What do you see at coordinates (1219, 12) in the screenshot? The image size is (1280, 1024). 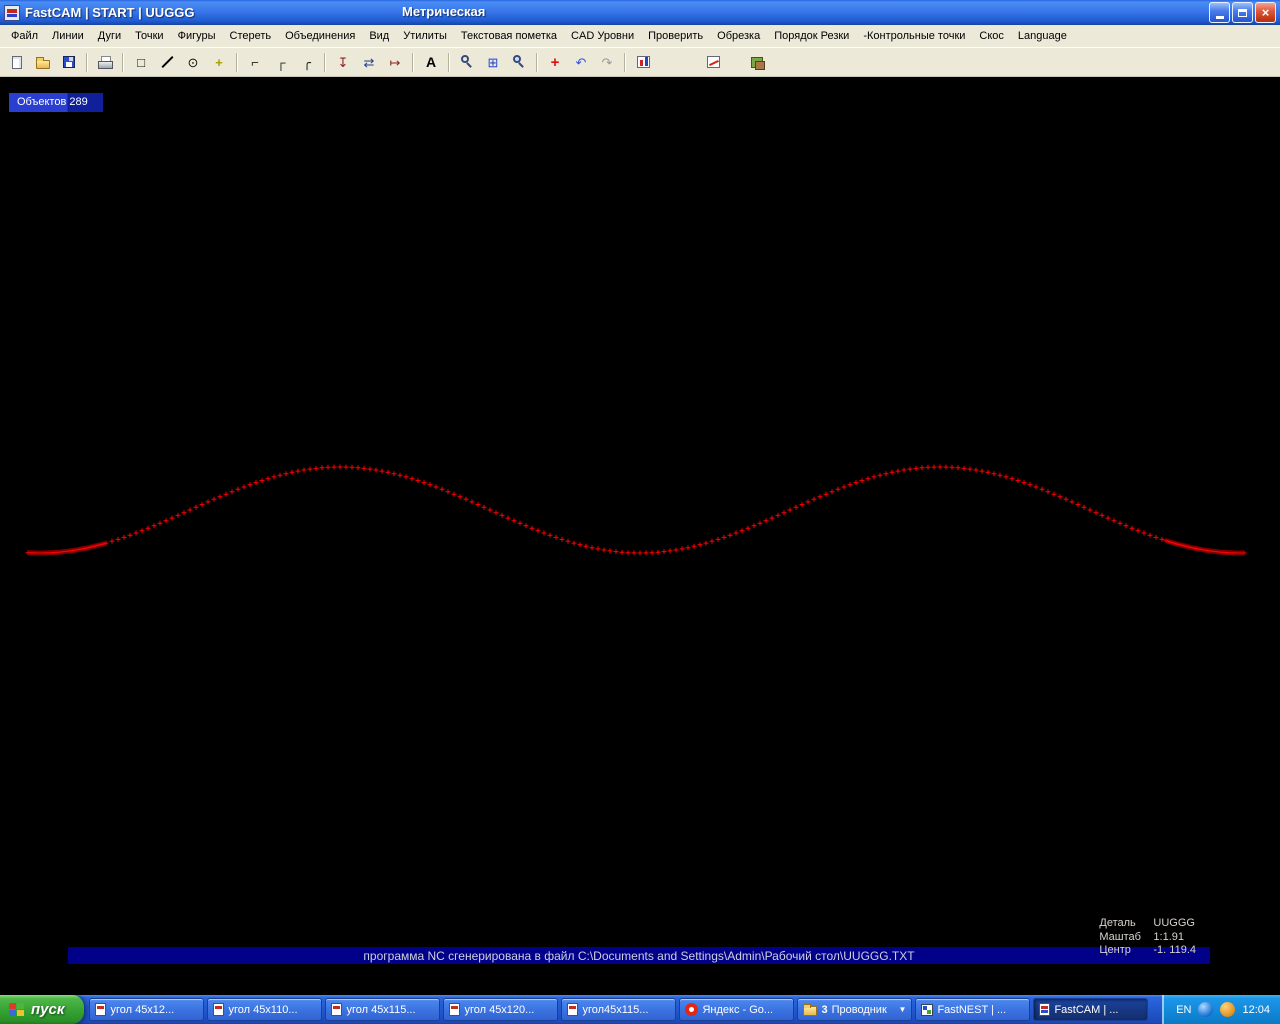 I see `minimize-button` at bounding box center [1219, 12].